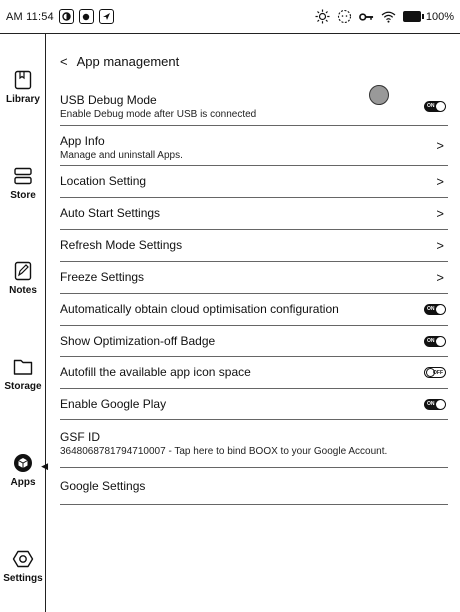 The height and width of the screenshot is (612, 460). I want to click on setting-title: USB Debug Mode, so click(108, 99).